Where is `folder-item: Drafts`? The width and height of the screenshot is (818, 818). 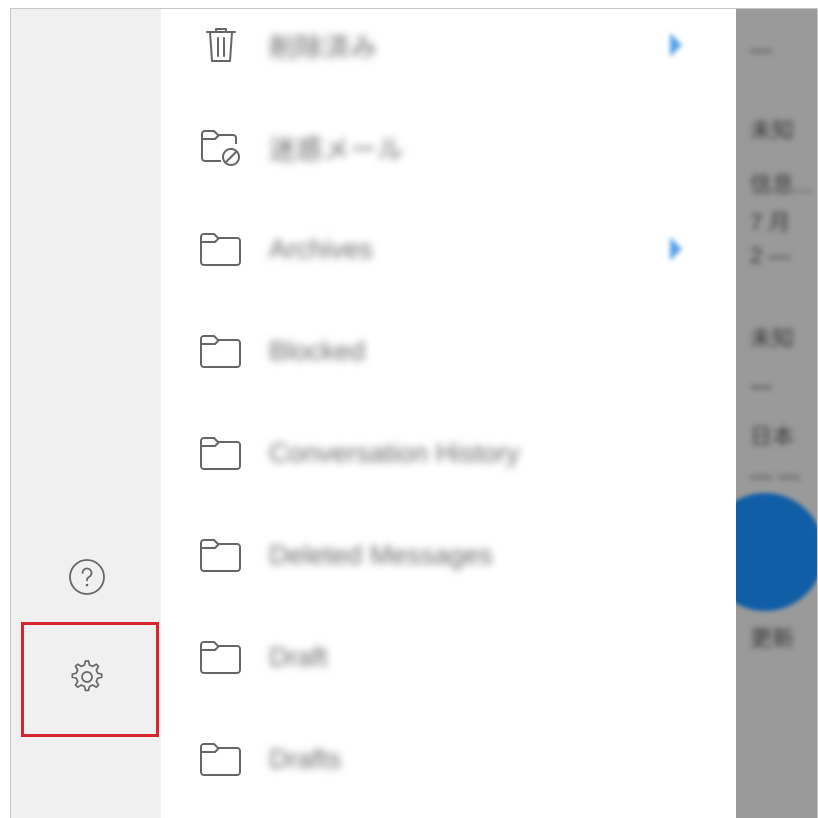
folder-item: Drafts is located at coordinates (448, 759).